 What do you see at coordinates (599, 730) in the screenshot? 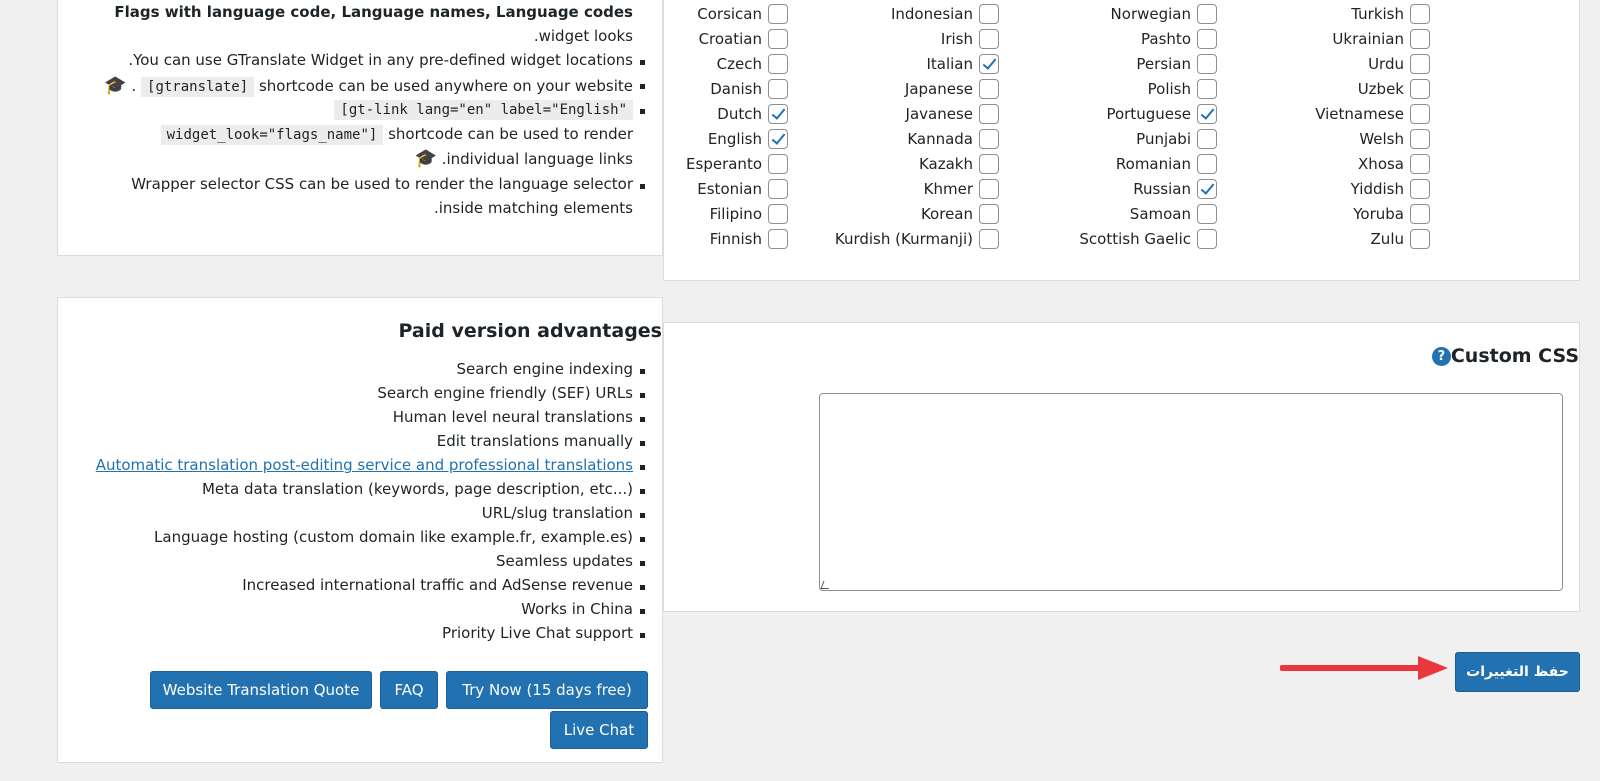
I see `live-chat-button: Live Chat` at bounding box center [599, 730].